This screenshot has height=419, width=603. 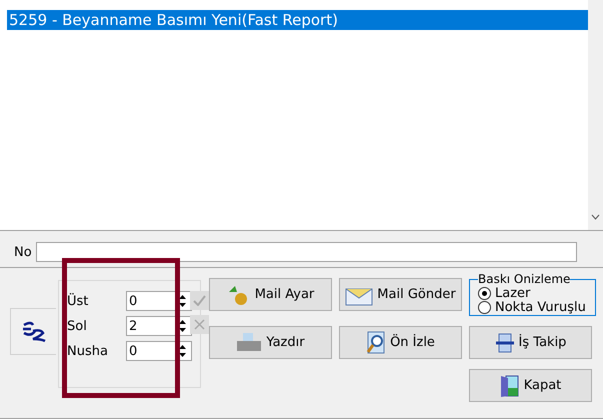 I want to click on radio-option: Nokta Vuruşlu, so click(x=536, y=307).